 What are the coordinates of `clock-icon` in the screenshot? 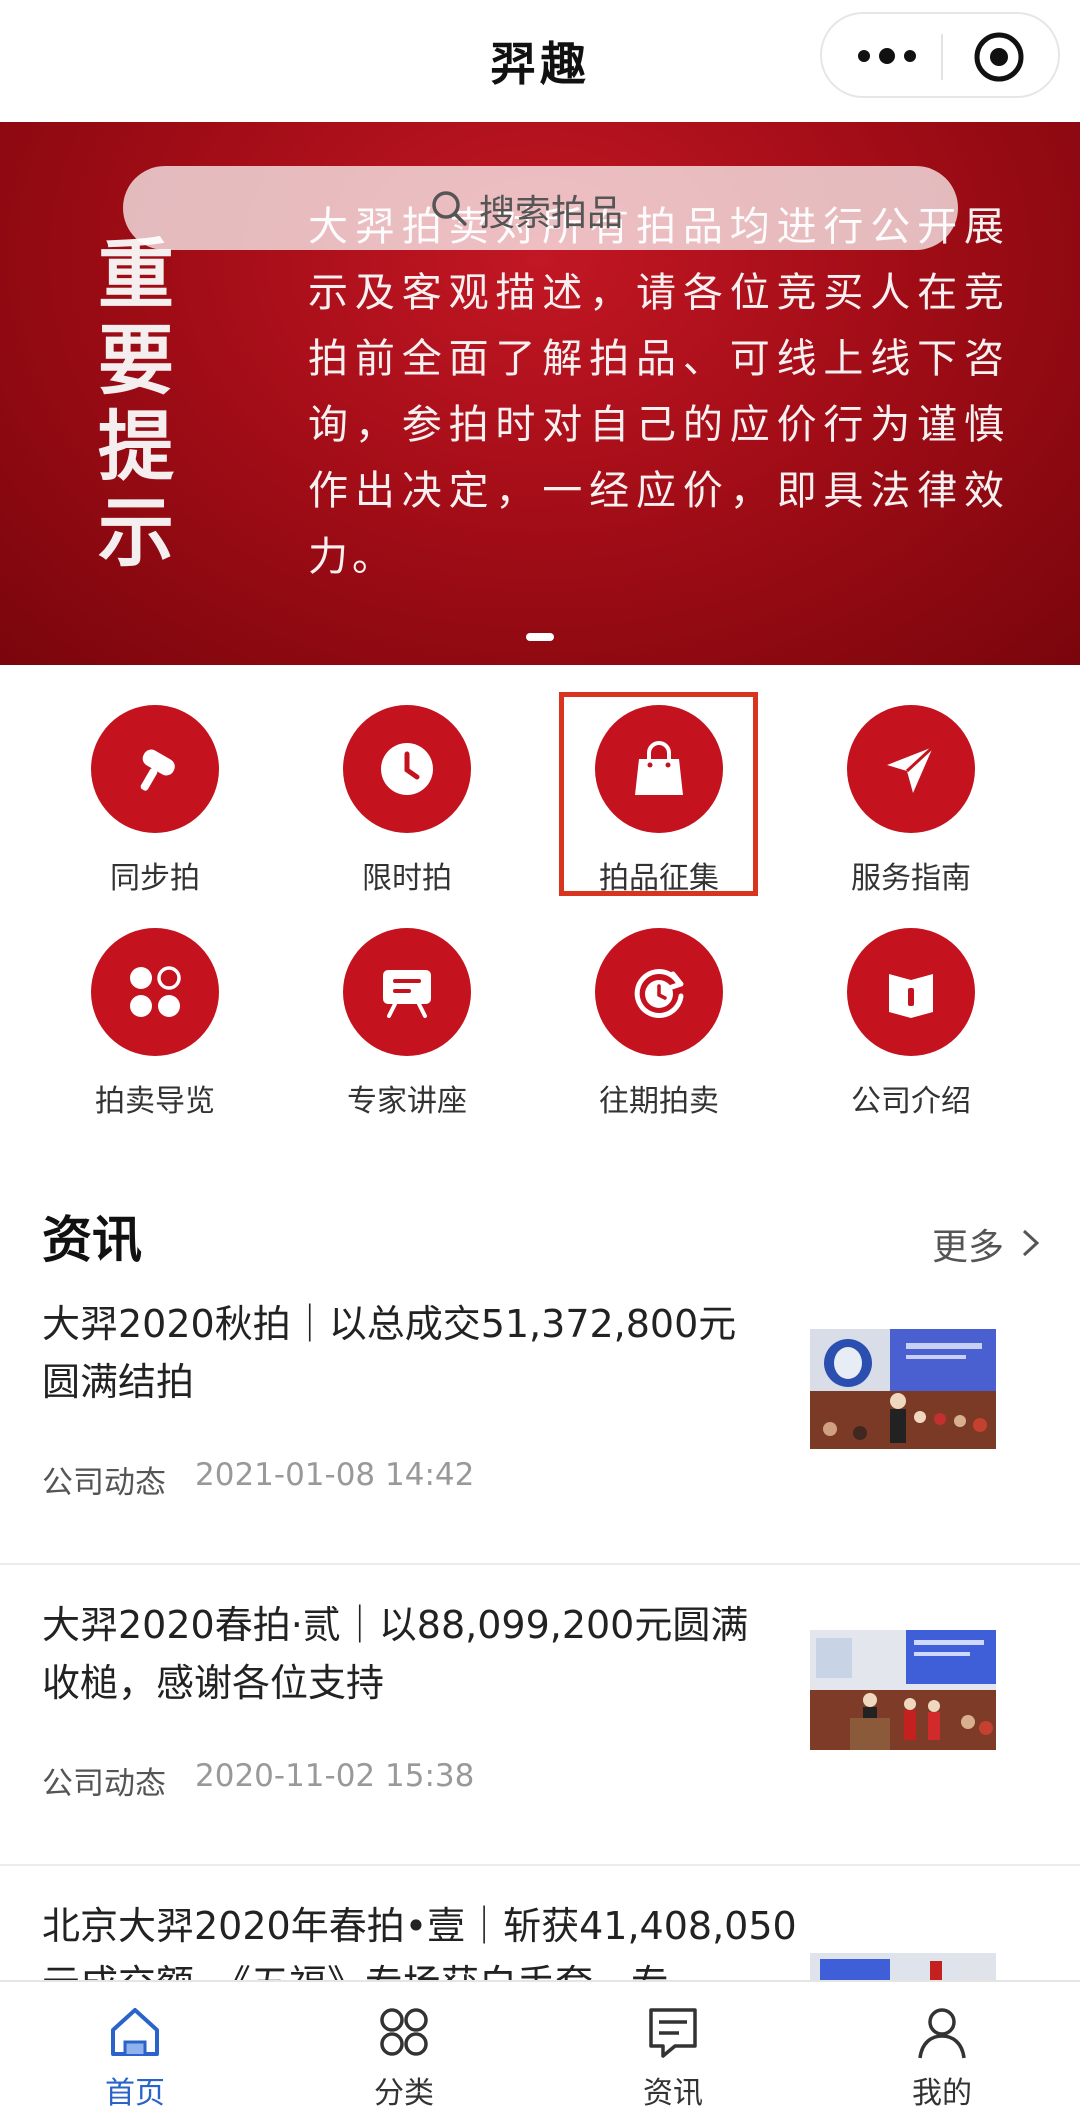 It's located at (407, 769).